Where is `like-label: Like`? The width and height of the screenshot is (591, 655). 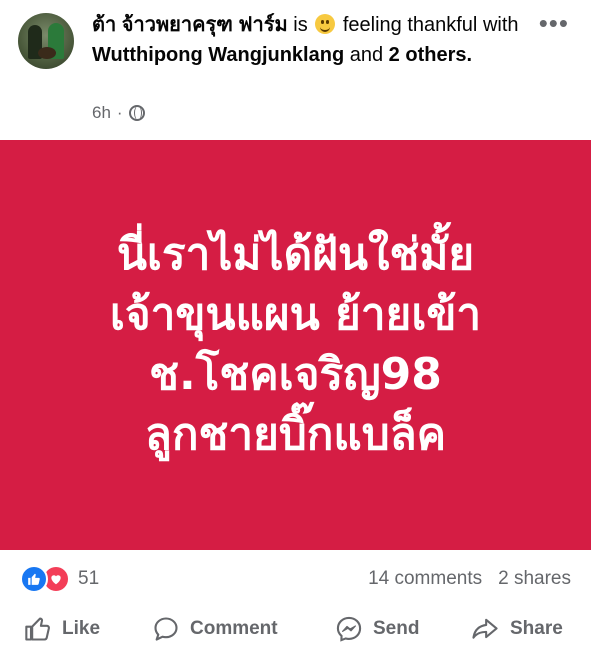 like-label: Like is located at coordinates (81, 628).